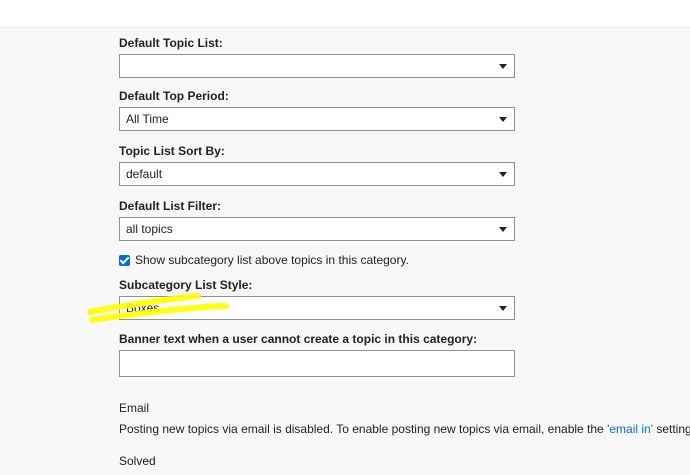 This screenshot has height=475, width=690. Describe the element at coordinates (673, 429) in the screenshot. I see `email-text-after: setting.` at that location.